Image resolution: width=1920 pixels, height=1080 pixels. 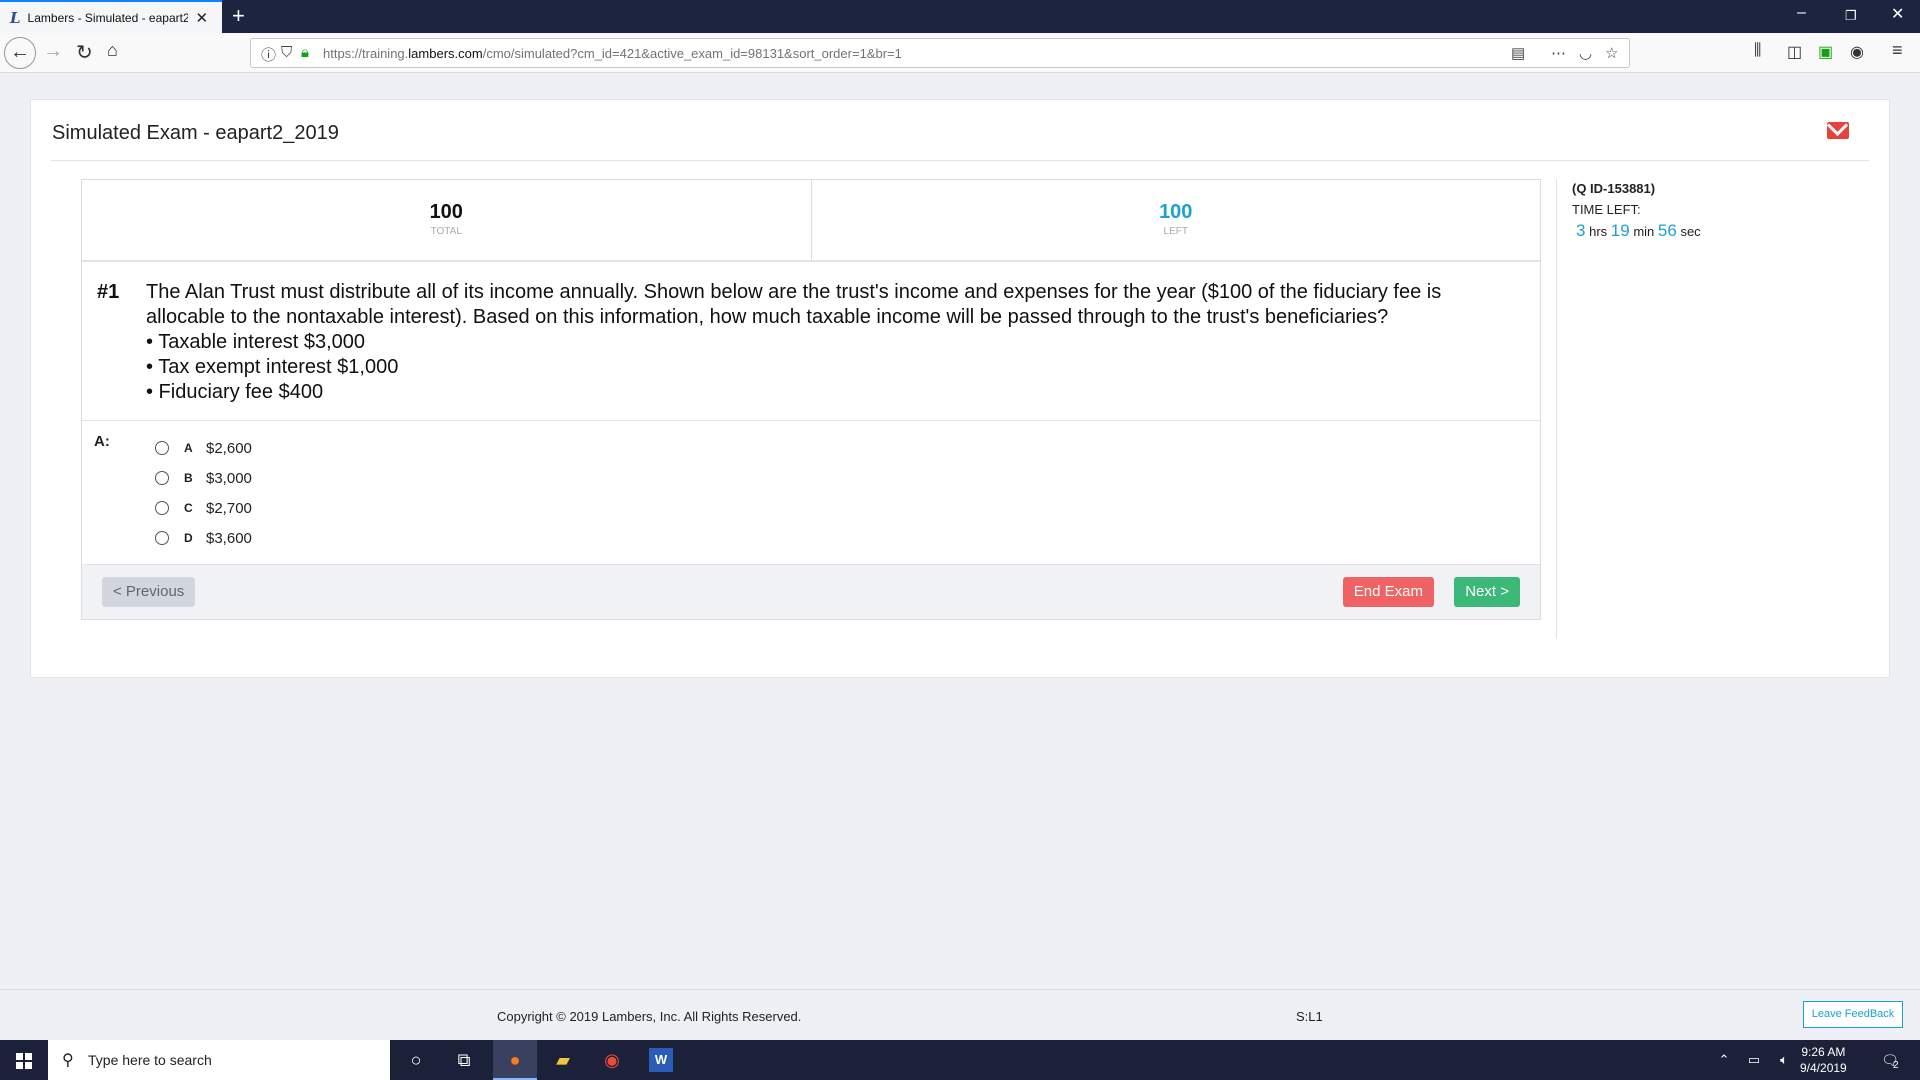 What do you see at coordinates (1896, 1065) in the screenshot?
I see `notification-count: 2` at bounding box center [1896, 1065].